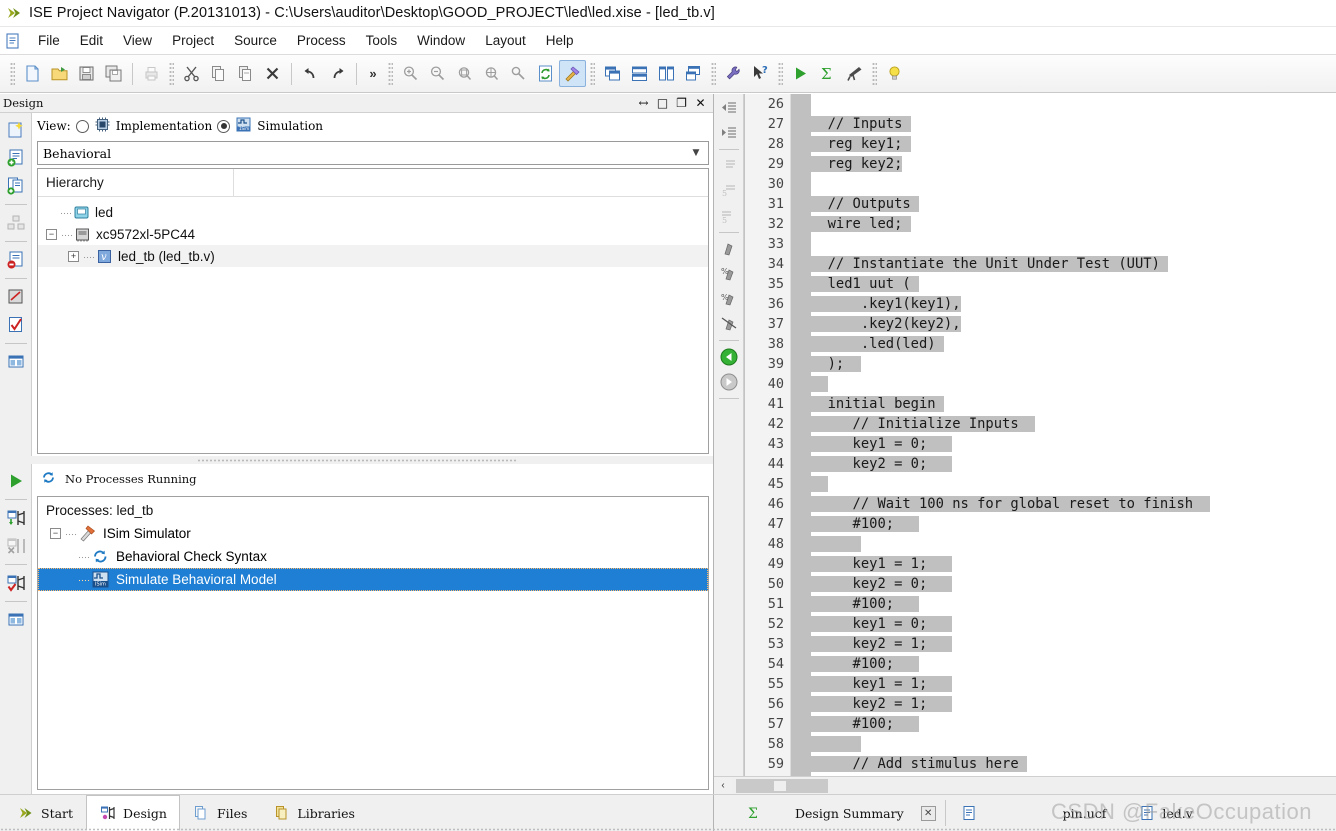 This screenshot has height=831, width=1336. Describe the element at coordinates (1063, 404) in the screenshot. I see `code-line: initial begin` at that location.